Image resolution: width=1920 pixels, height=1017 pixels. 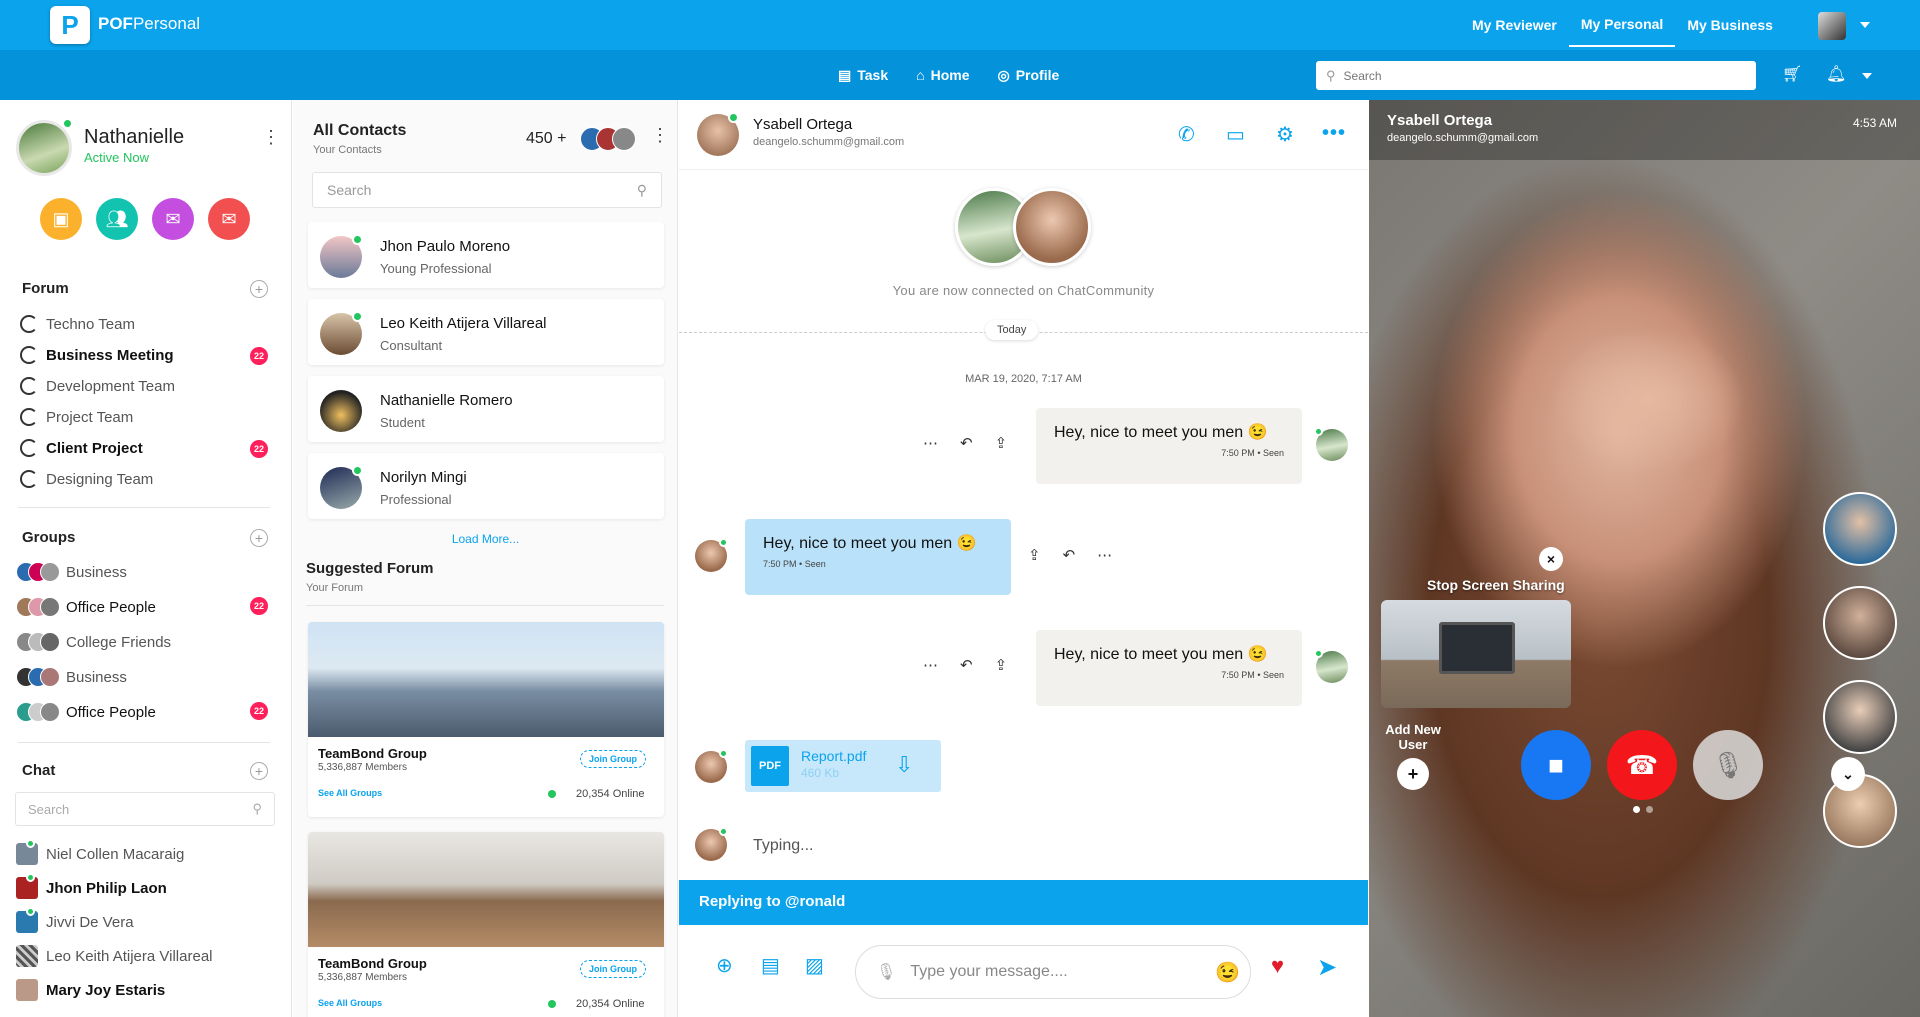 I want to click on global-search: ⚲, so click(x=1536, y=75).